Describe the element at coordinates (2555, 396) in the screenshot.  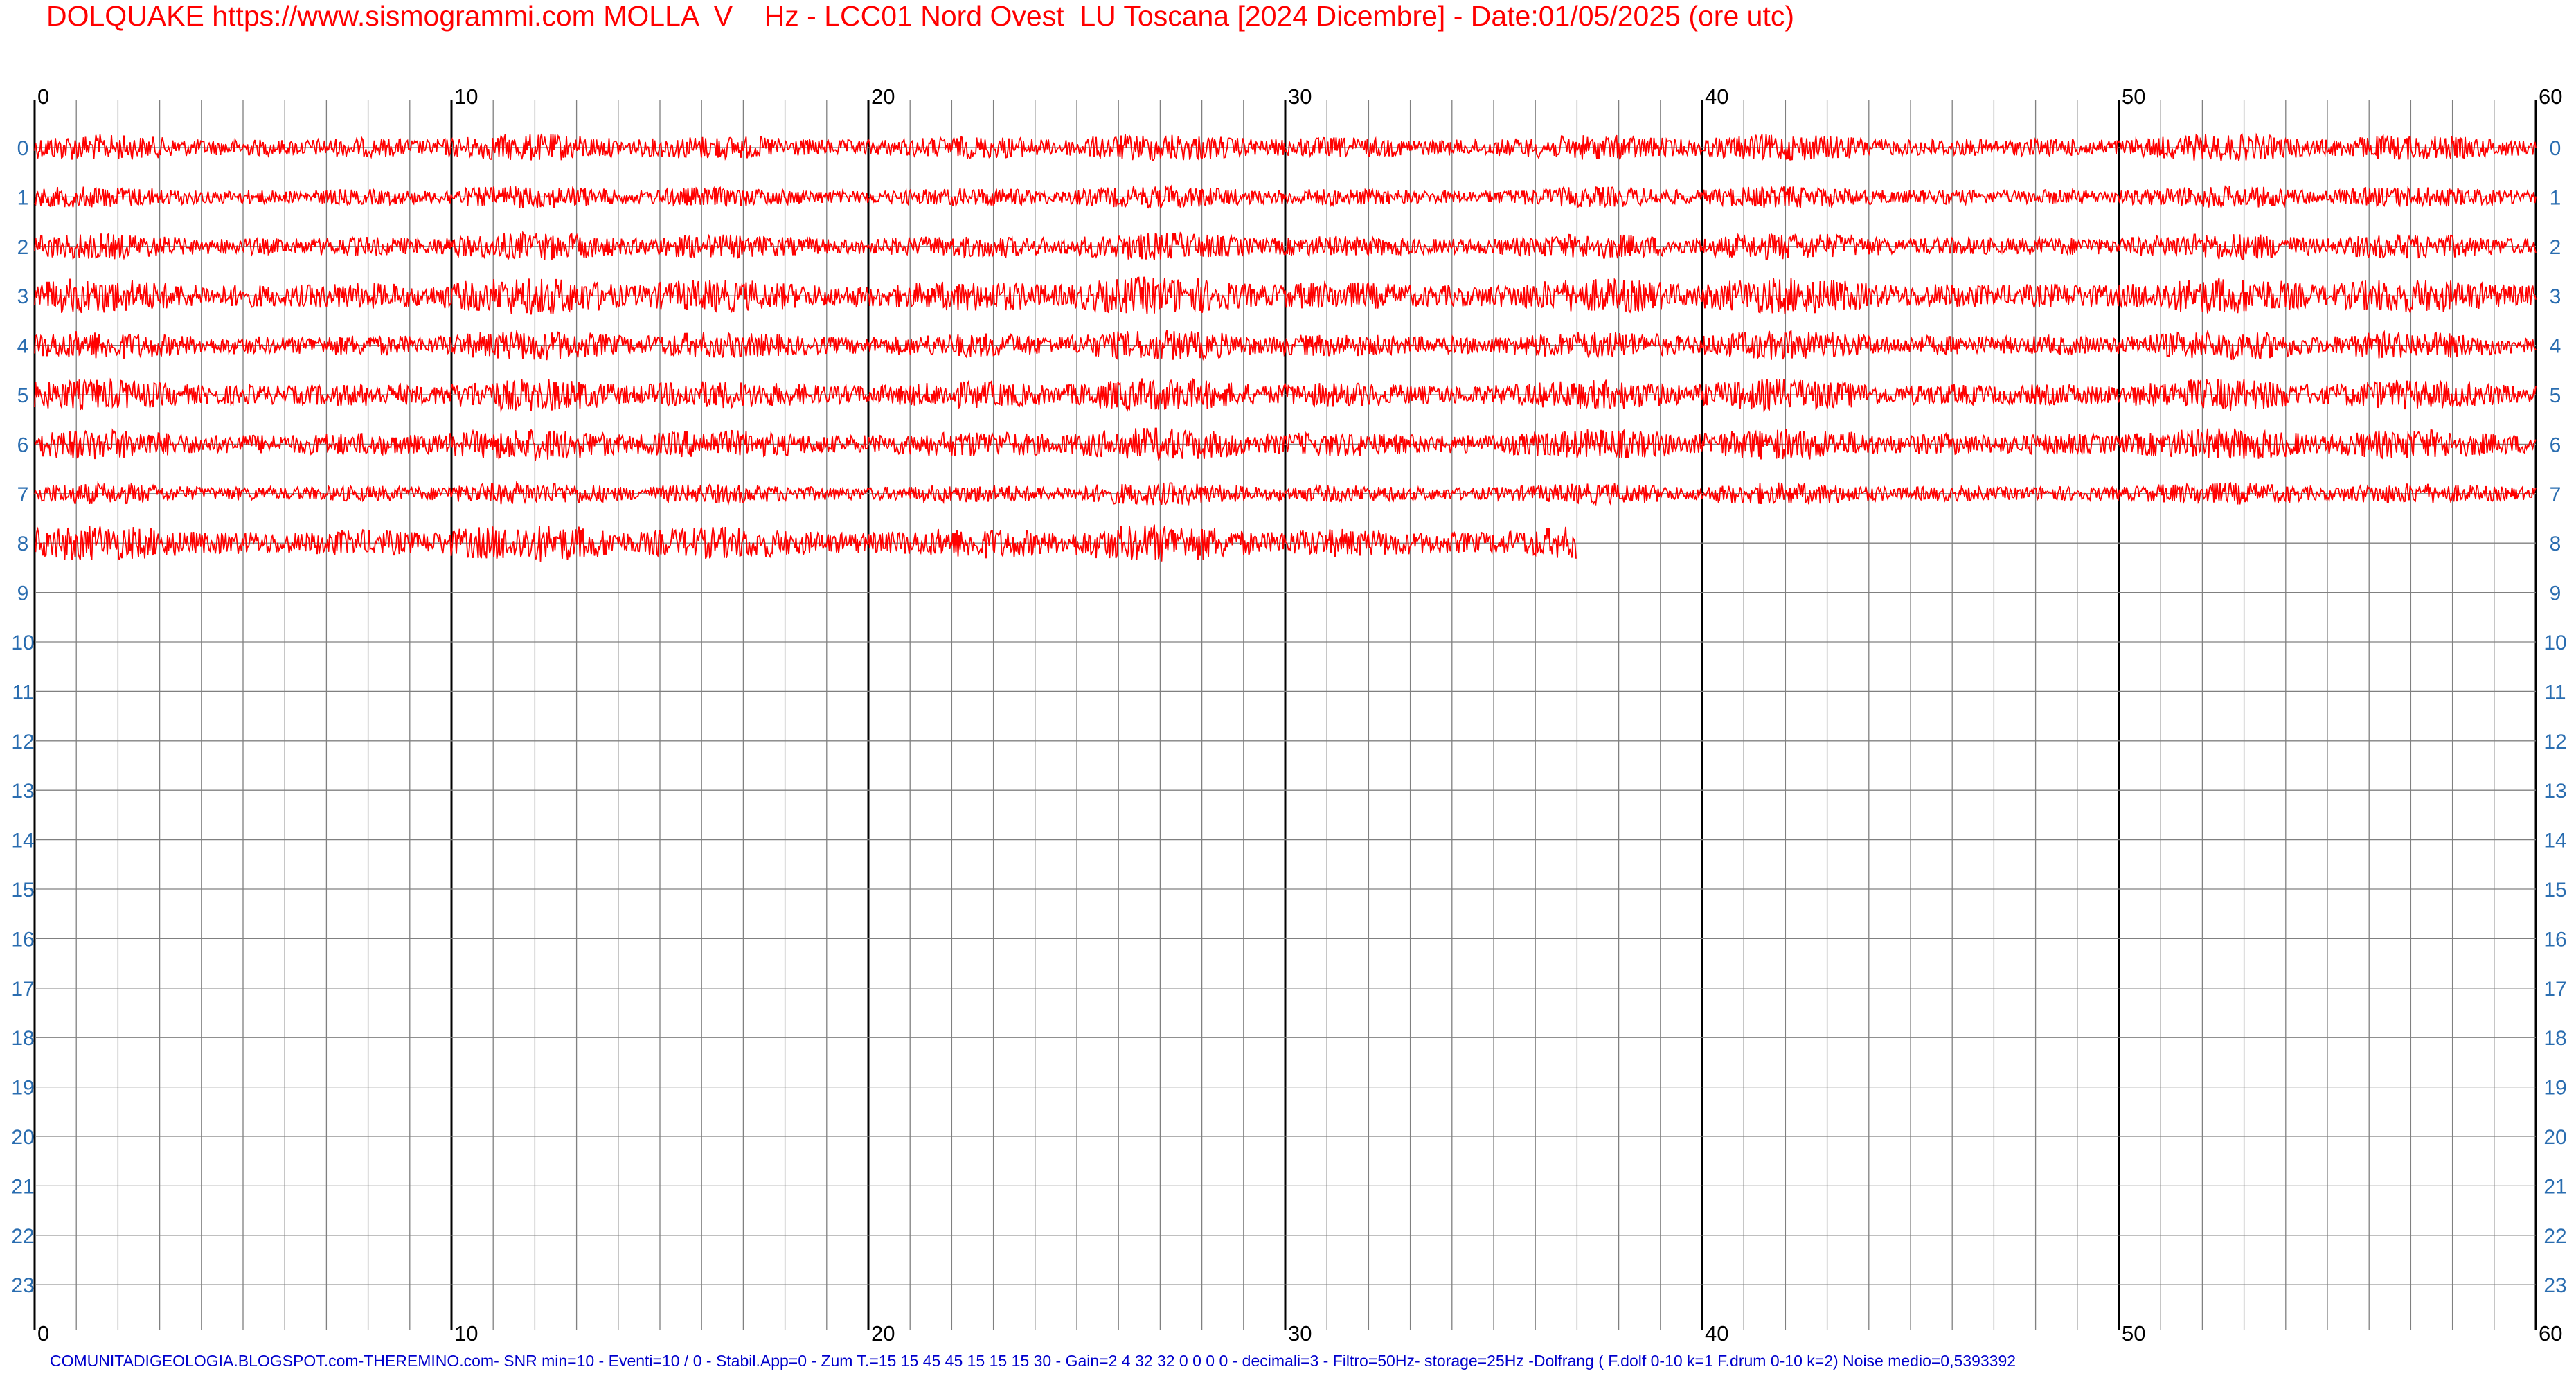
I see `hour-label-right: 5` at that location.